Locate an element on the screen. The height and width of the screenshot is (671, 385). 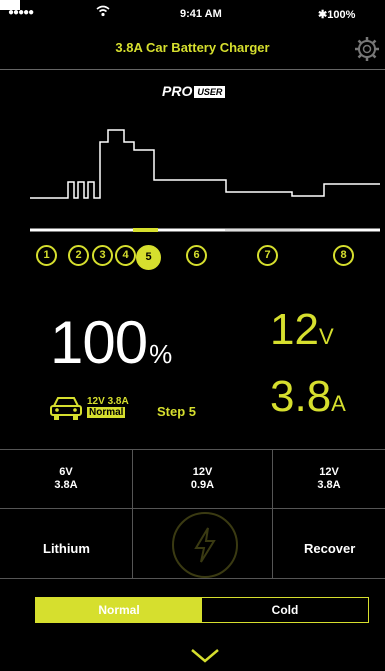
step-indicator-3: 3 is located at coordinates (102, 255).